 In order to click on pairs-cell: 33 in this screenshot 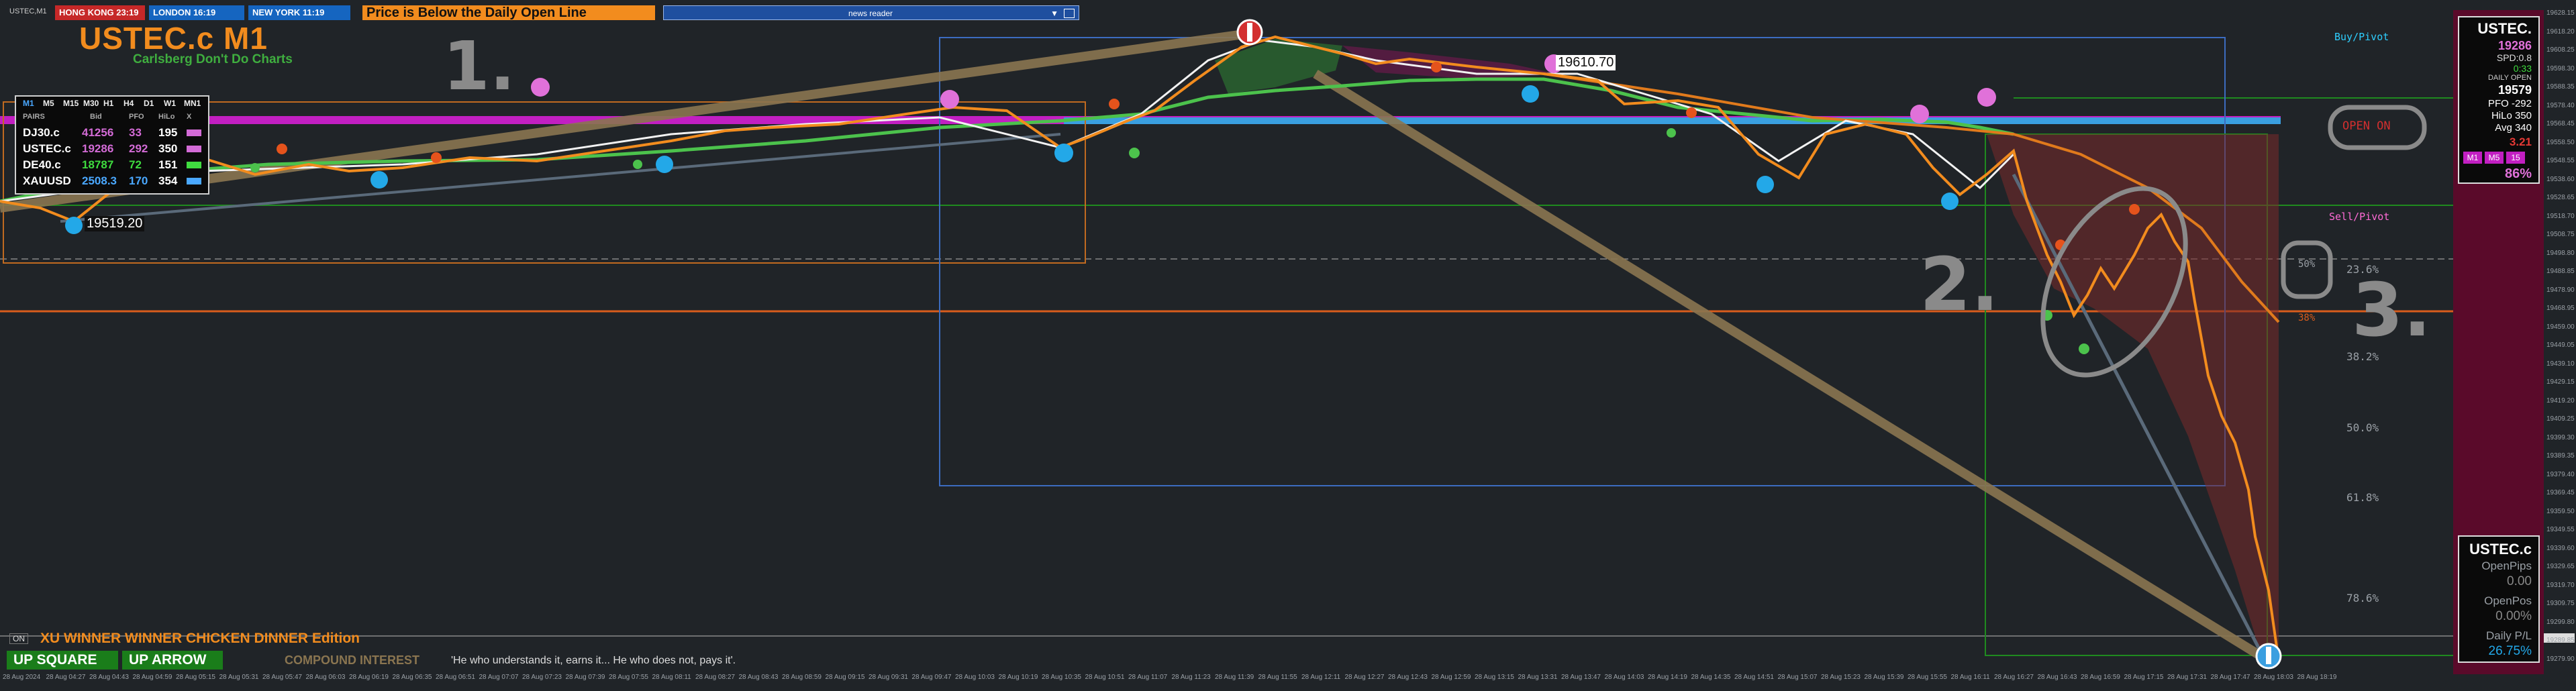, I will do `click(135, 132)`.